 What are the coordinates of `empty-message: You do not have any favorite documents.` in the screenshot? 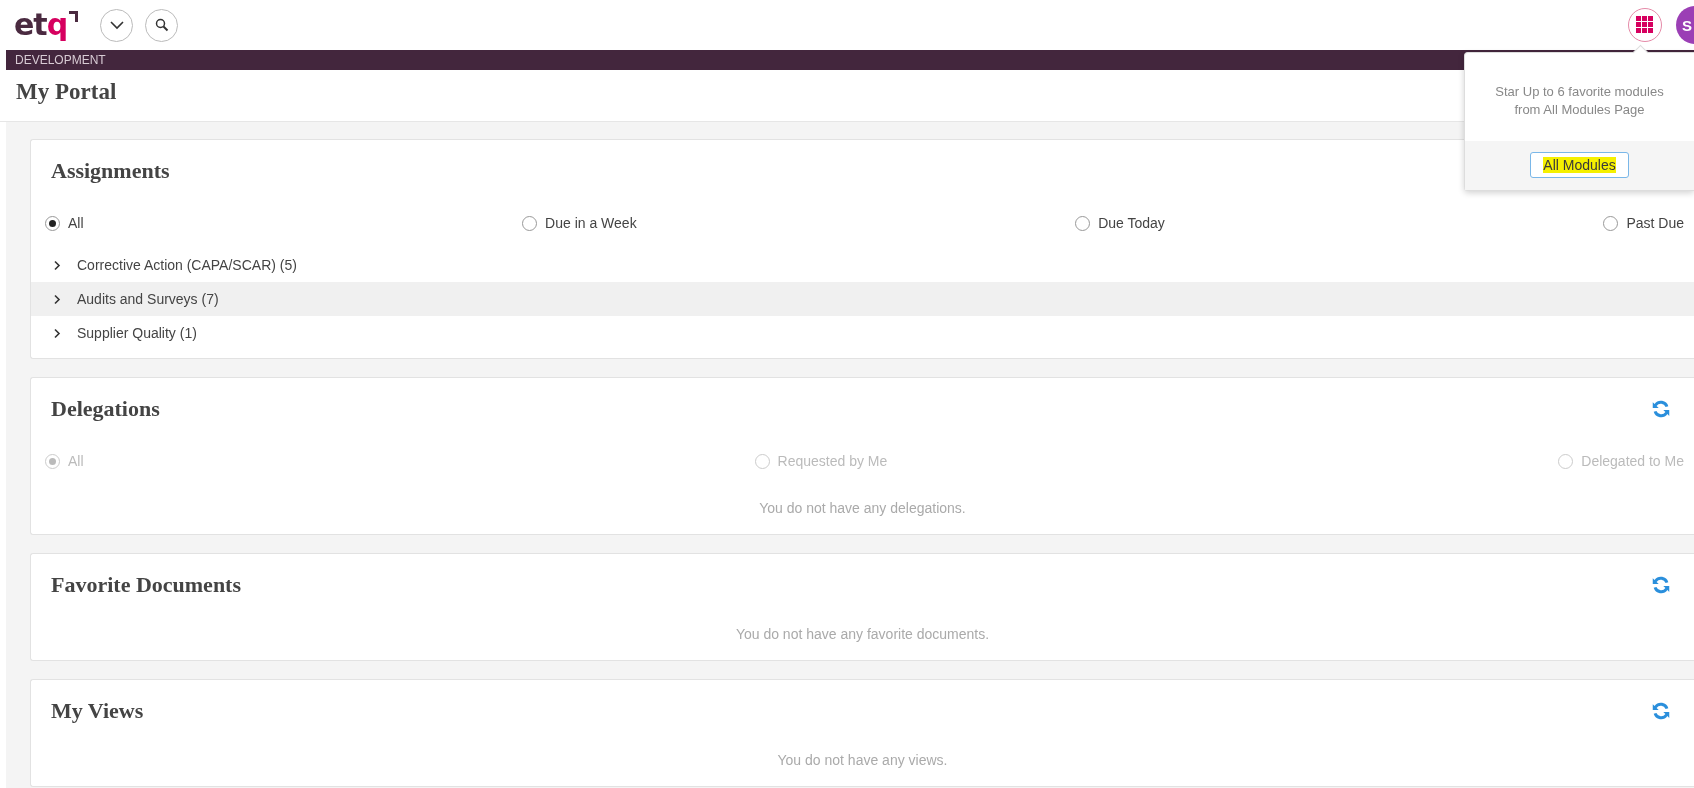 It's located at (862, 634).